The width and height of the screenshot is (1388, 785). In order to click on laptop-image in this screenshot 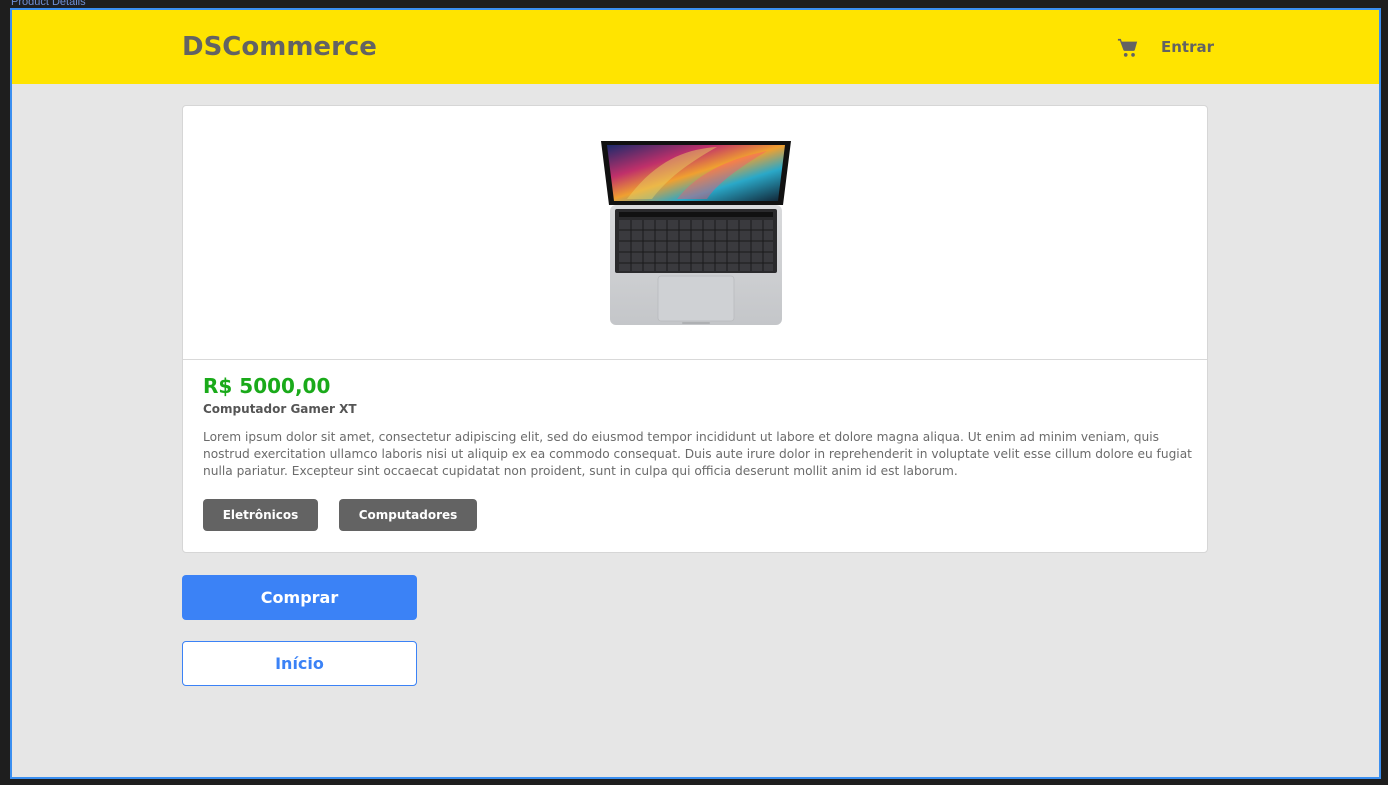, I will do `click(696, 233)`.